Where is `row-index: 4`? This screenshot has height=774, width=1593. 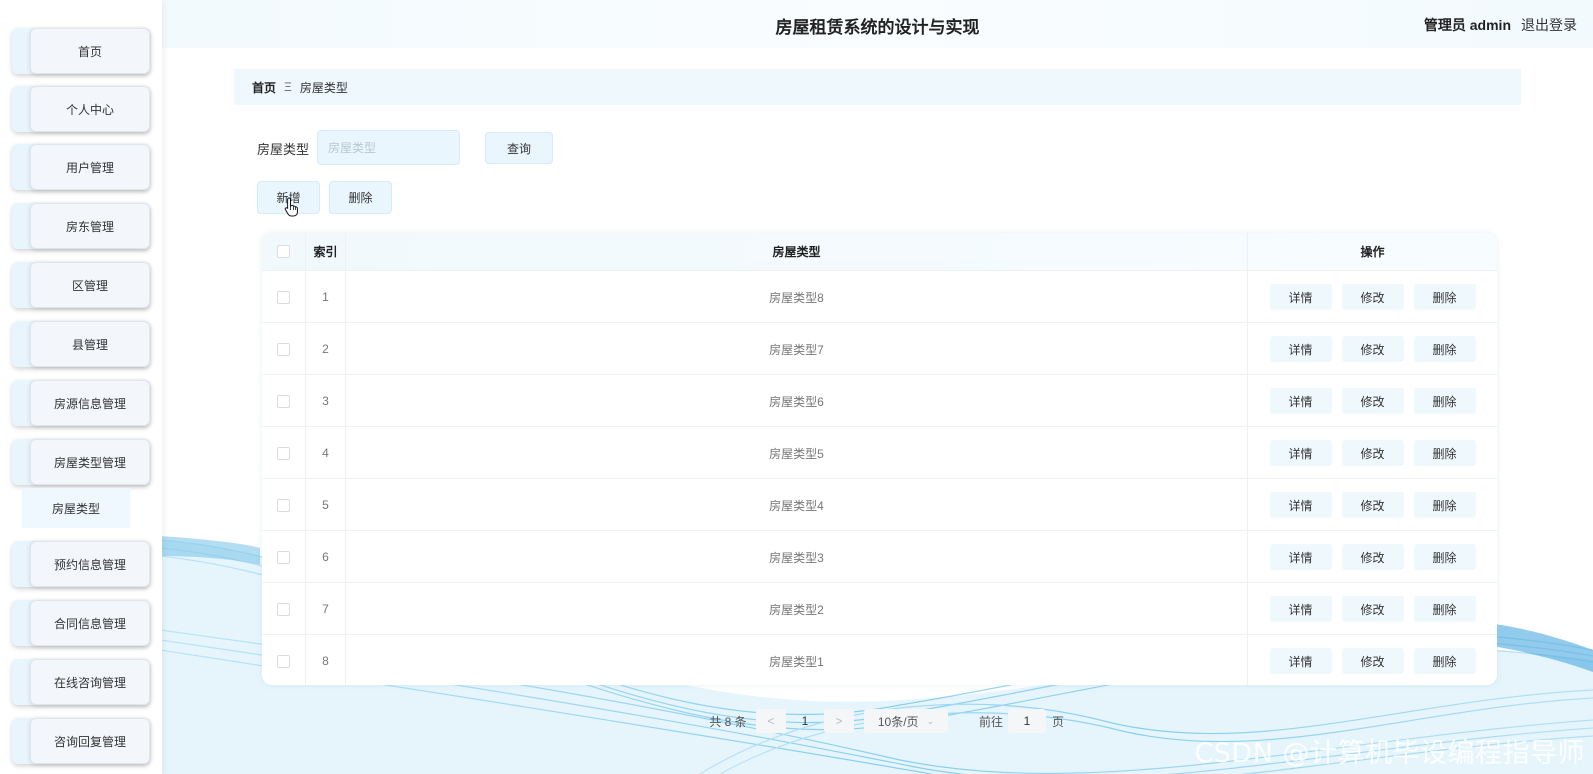 row-index: 4 is located at coordinates (326, 453).